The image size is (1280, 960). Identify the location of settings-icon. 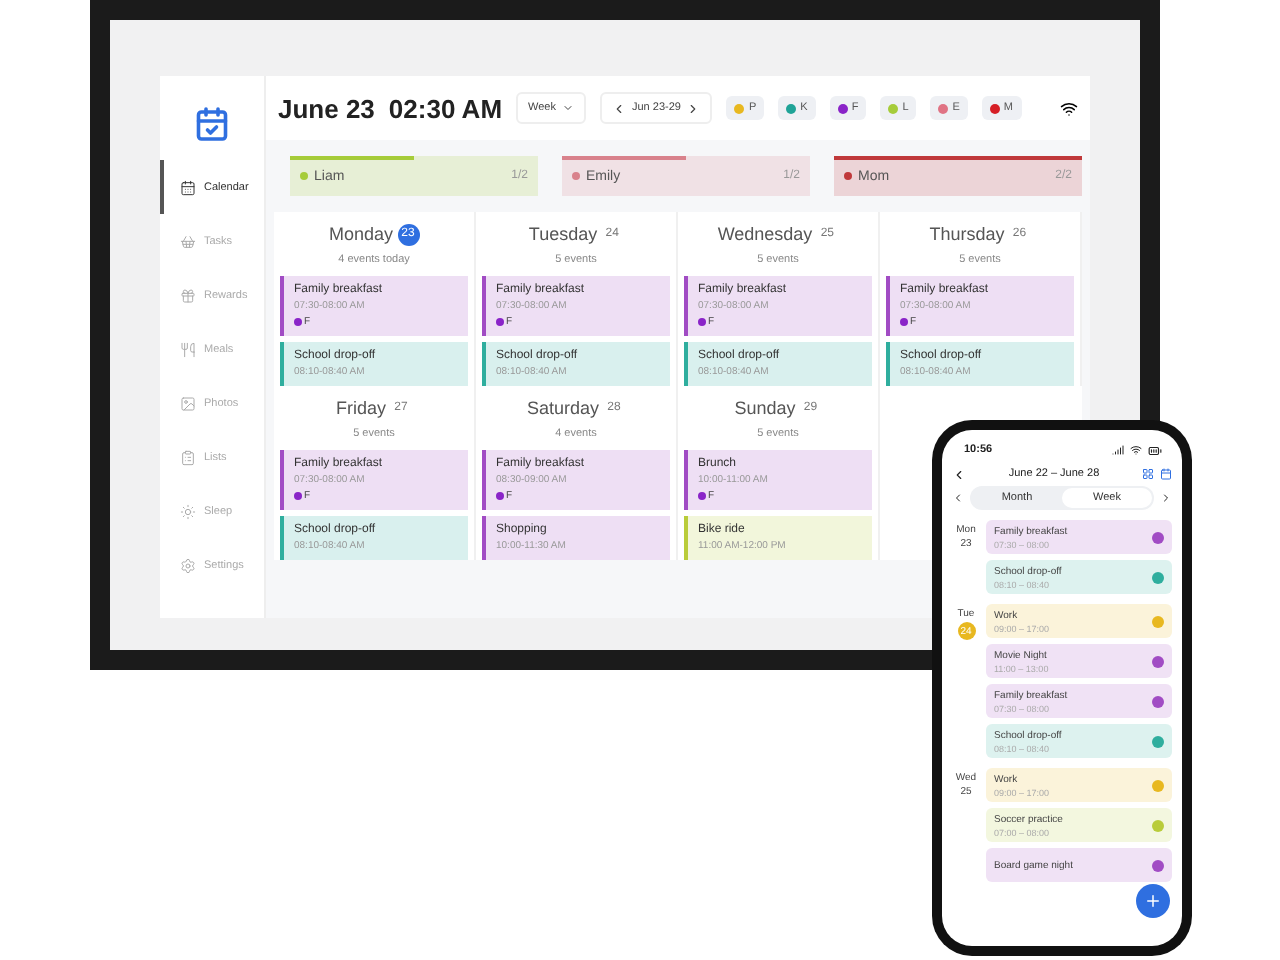
(188, 565).